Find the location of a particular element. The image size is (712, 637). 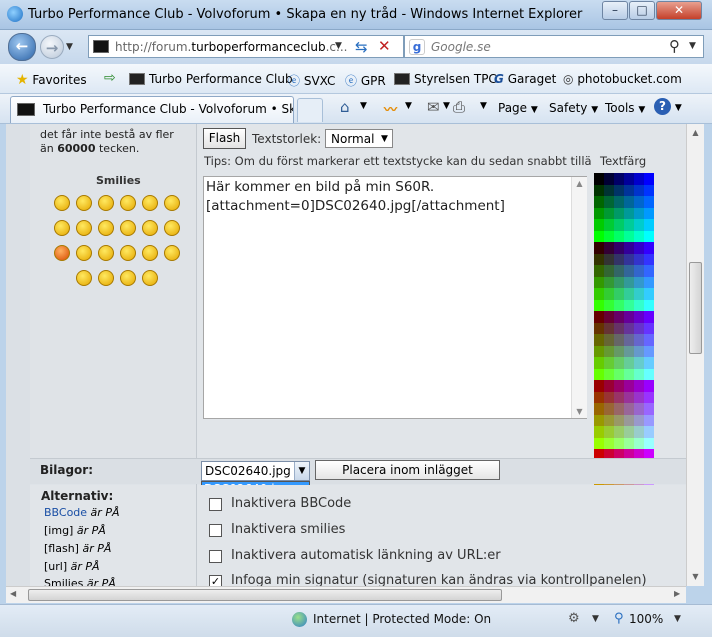

page-menu: Page ▼ is located at coordinates (518, 108).